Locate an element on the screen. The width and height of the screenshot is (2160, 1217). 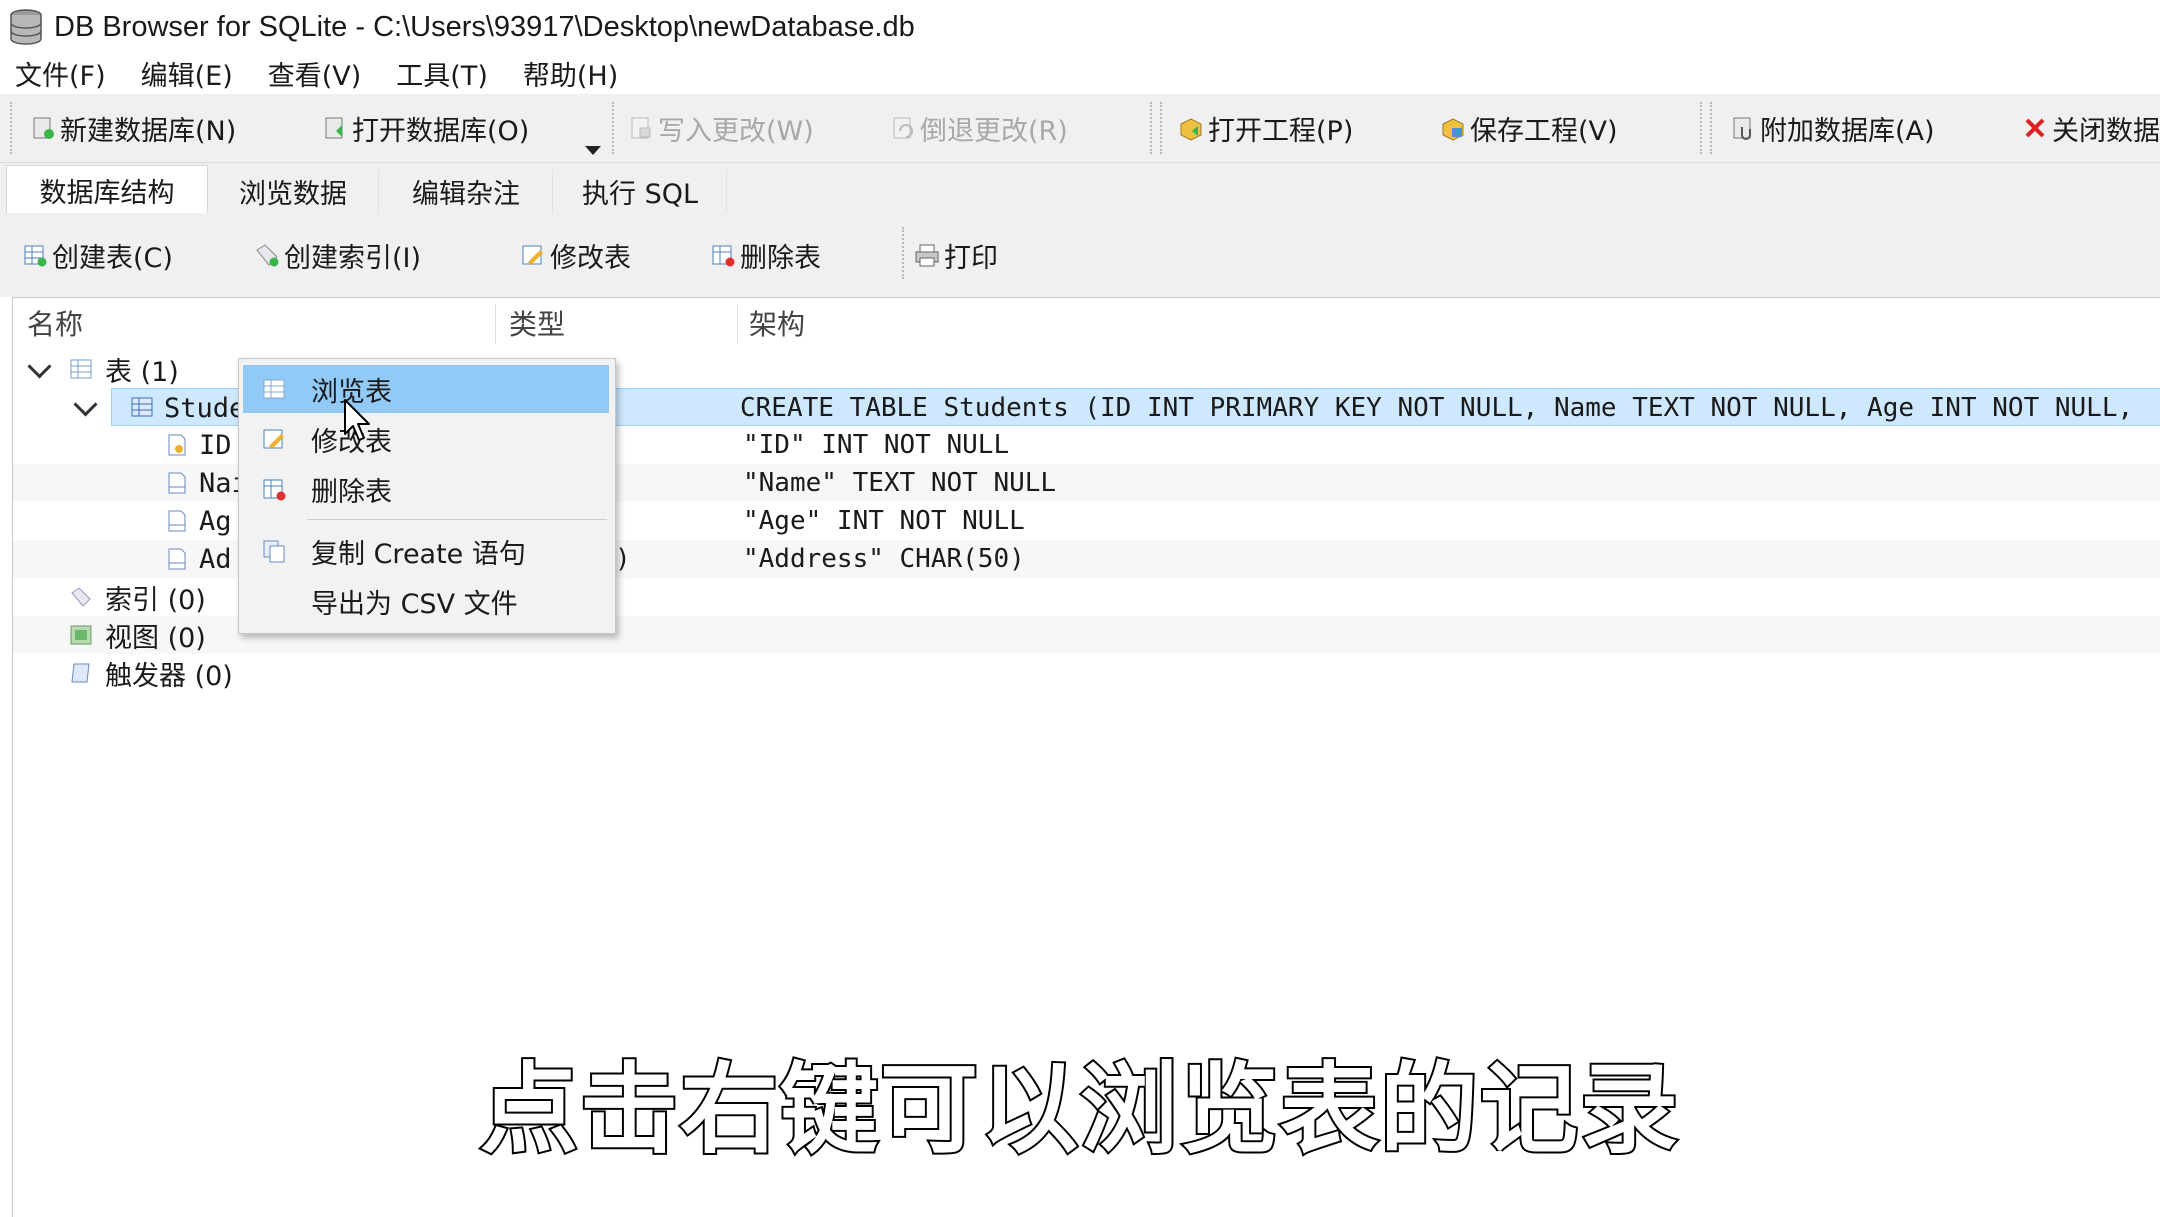
field-name: Ad is located at coordinates (215, 559).